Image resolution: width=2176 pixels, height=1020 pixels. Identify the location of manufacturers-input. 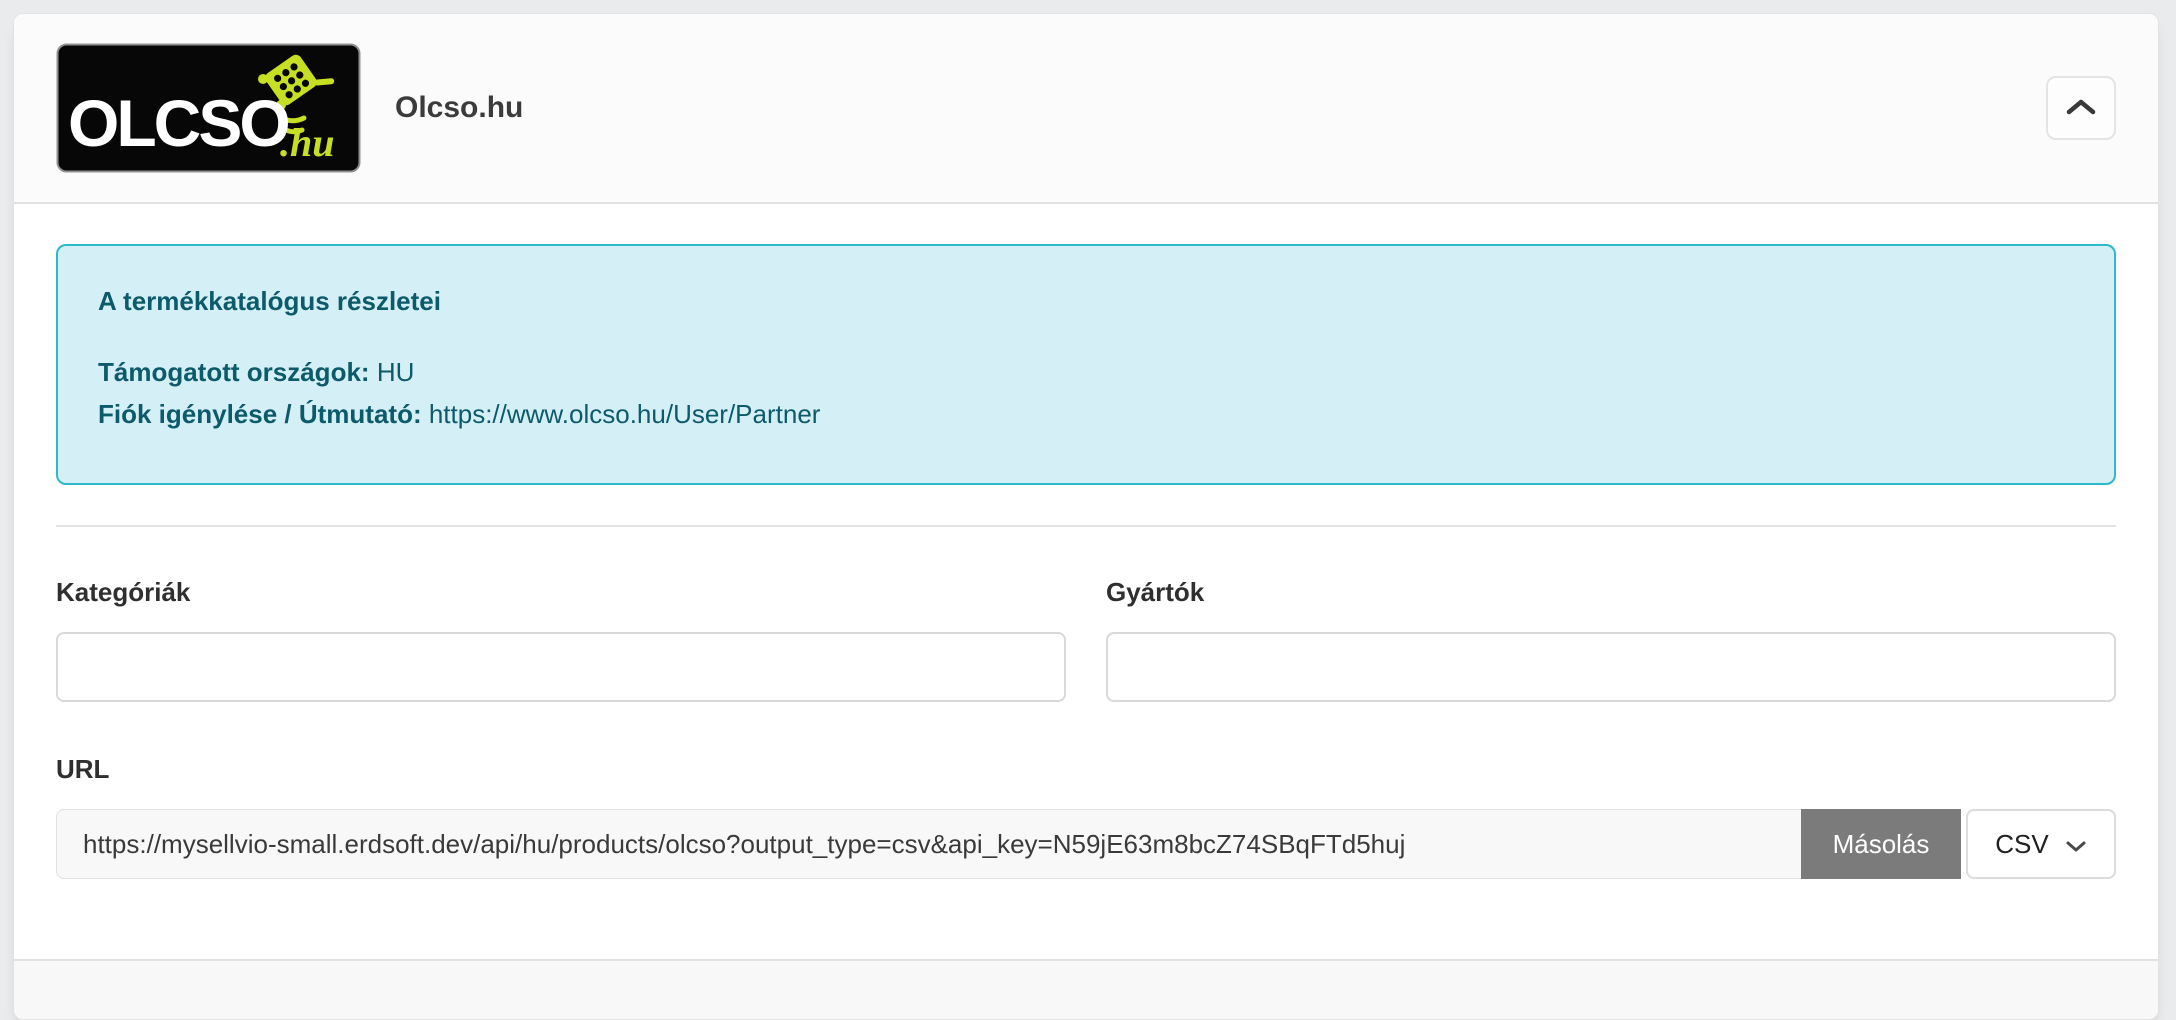
(1611, 667).